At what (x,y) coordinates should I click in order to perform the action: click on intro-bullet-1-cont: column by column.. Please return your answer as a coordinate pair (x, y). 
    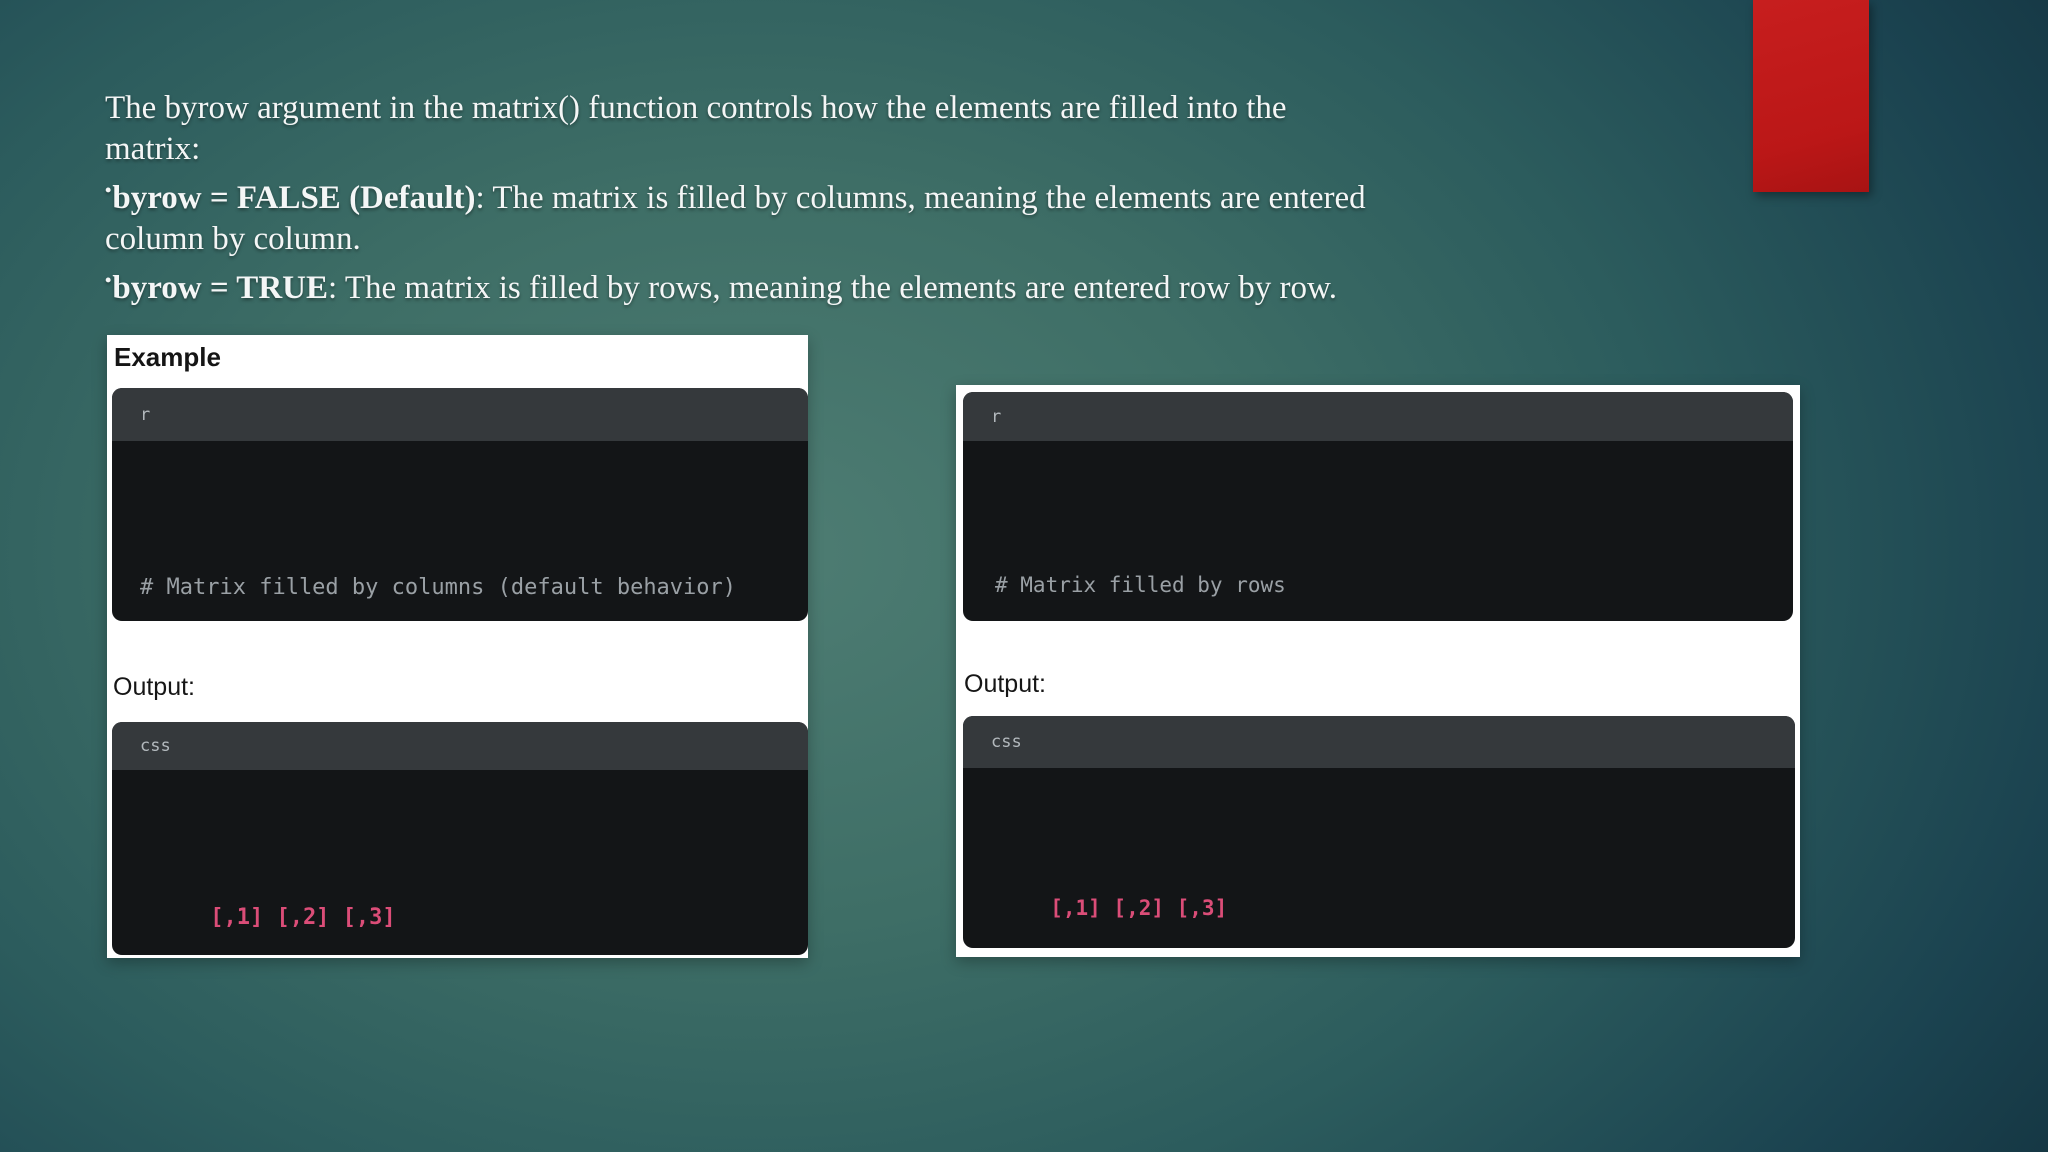
    Looking at the image, I should click on (233, 239).